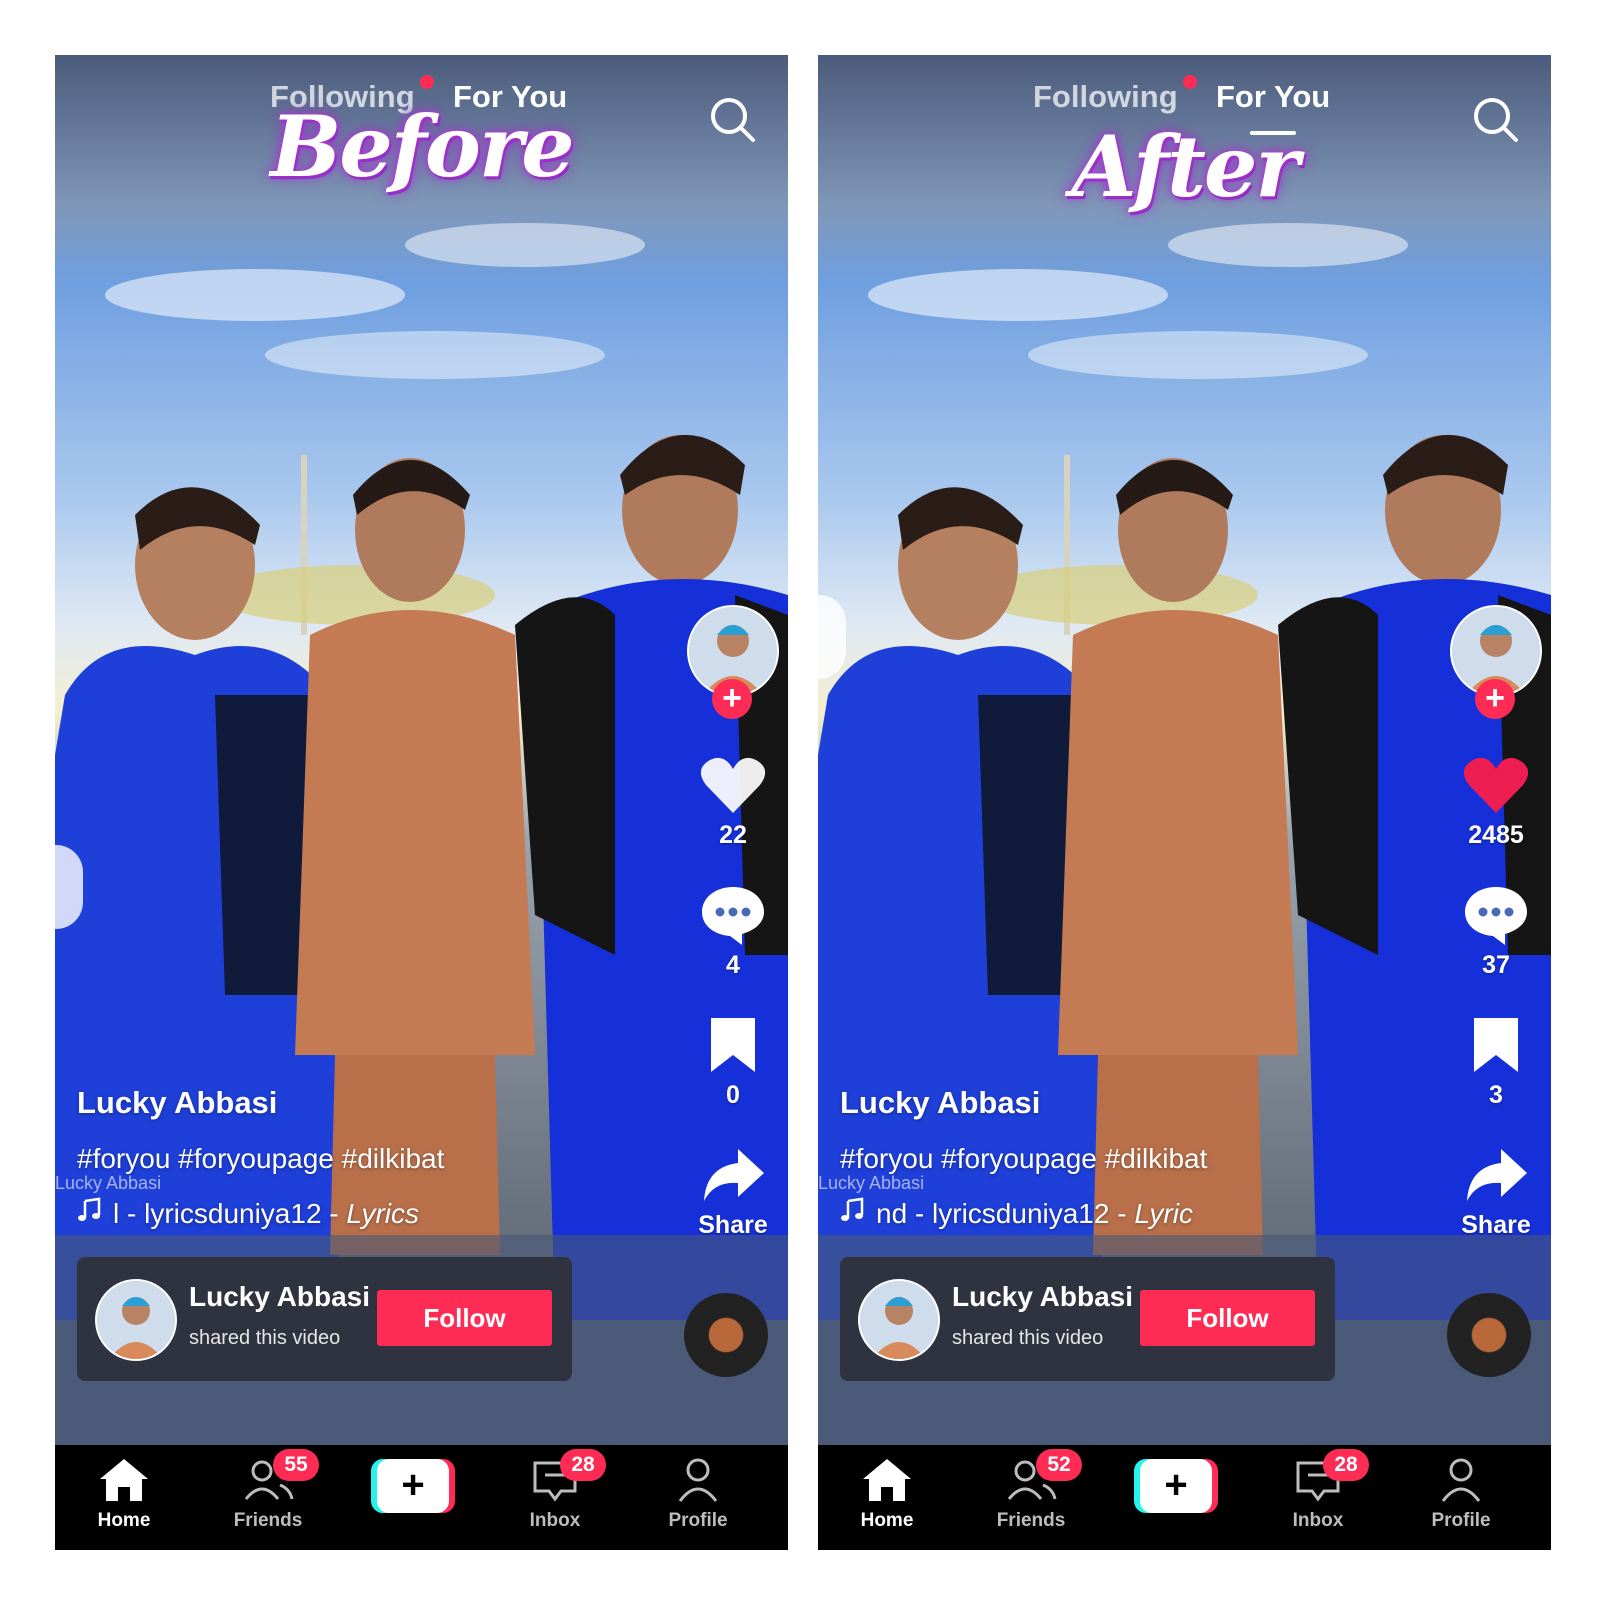  What do you see at coordinates (422, 146) in the screenshot?
I see `overlay-label-before: Before` at bounding box center [422, 146].